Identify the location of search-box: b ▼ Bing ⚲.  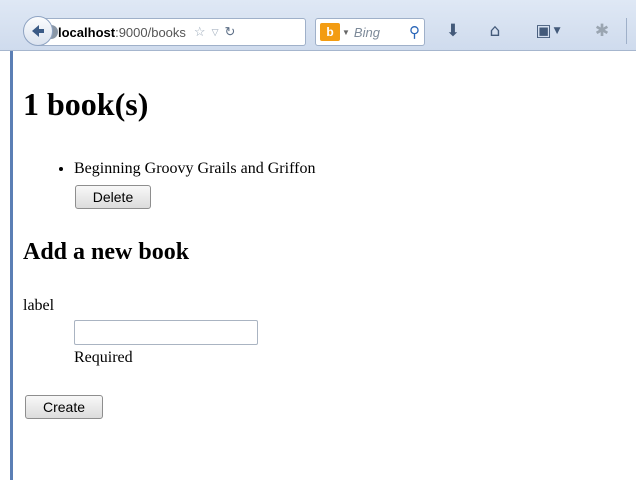
(370, 32).